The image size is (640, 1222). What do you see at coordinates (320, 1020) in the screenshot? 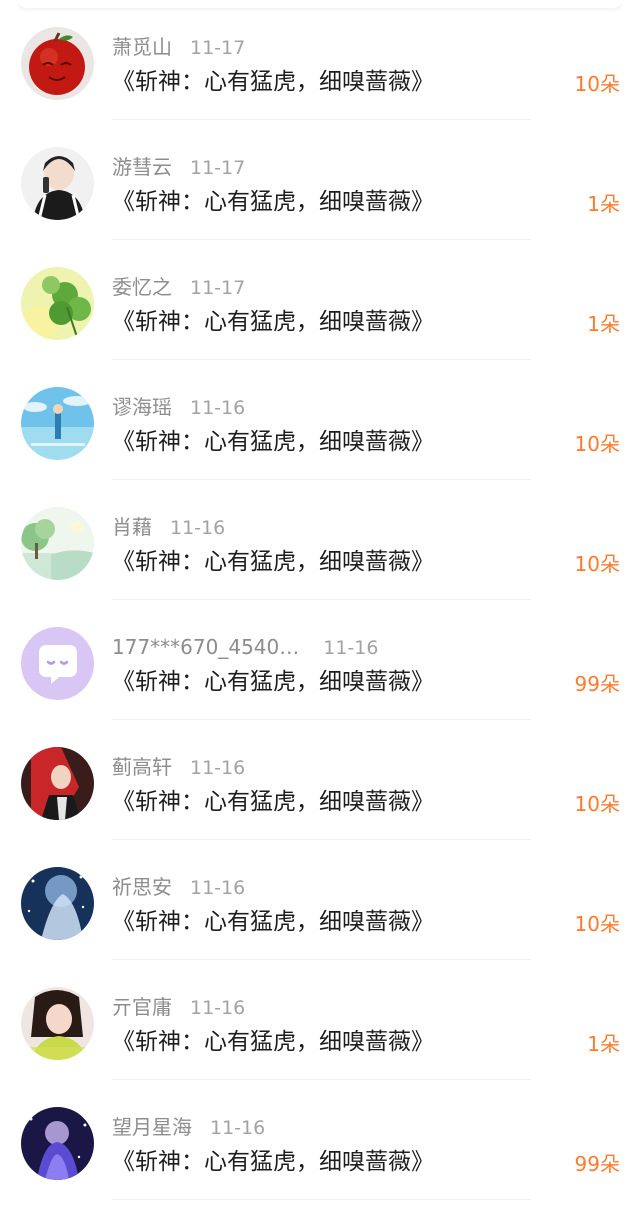
I see `list-item: 亓官庸 11-16 《斩神：心有猛虎，细嗅蔷薇》 1朵` at bounding box center [320, 1020].